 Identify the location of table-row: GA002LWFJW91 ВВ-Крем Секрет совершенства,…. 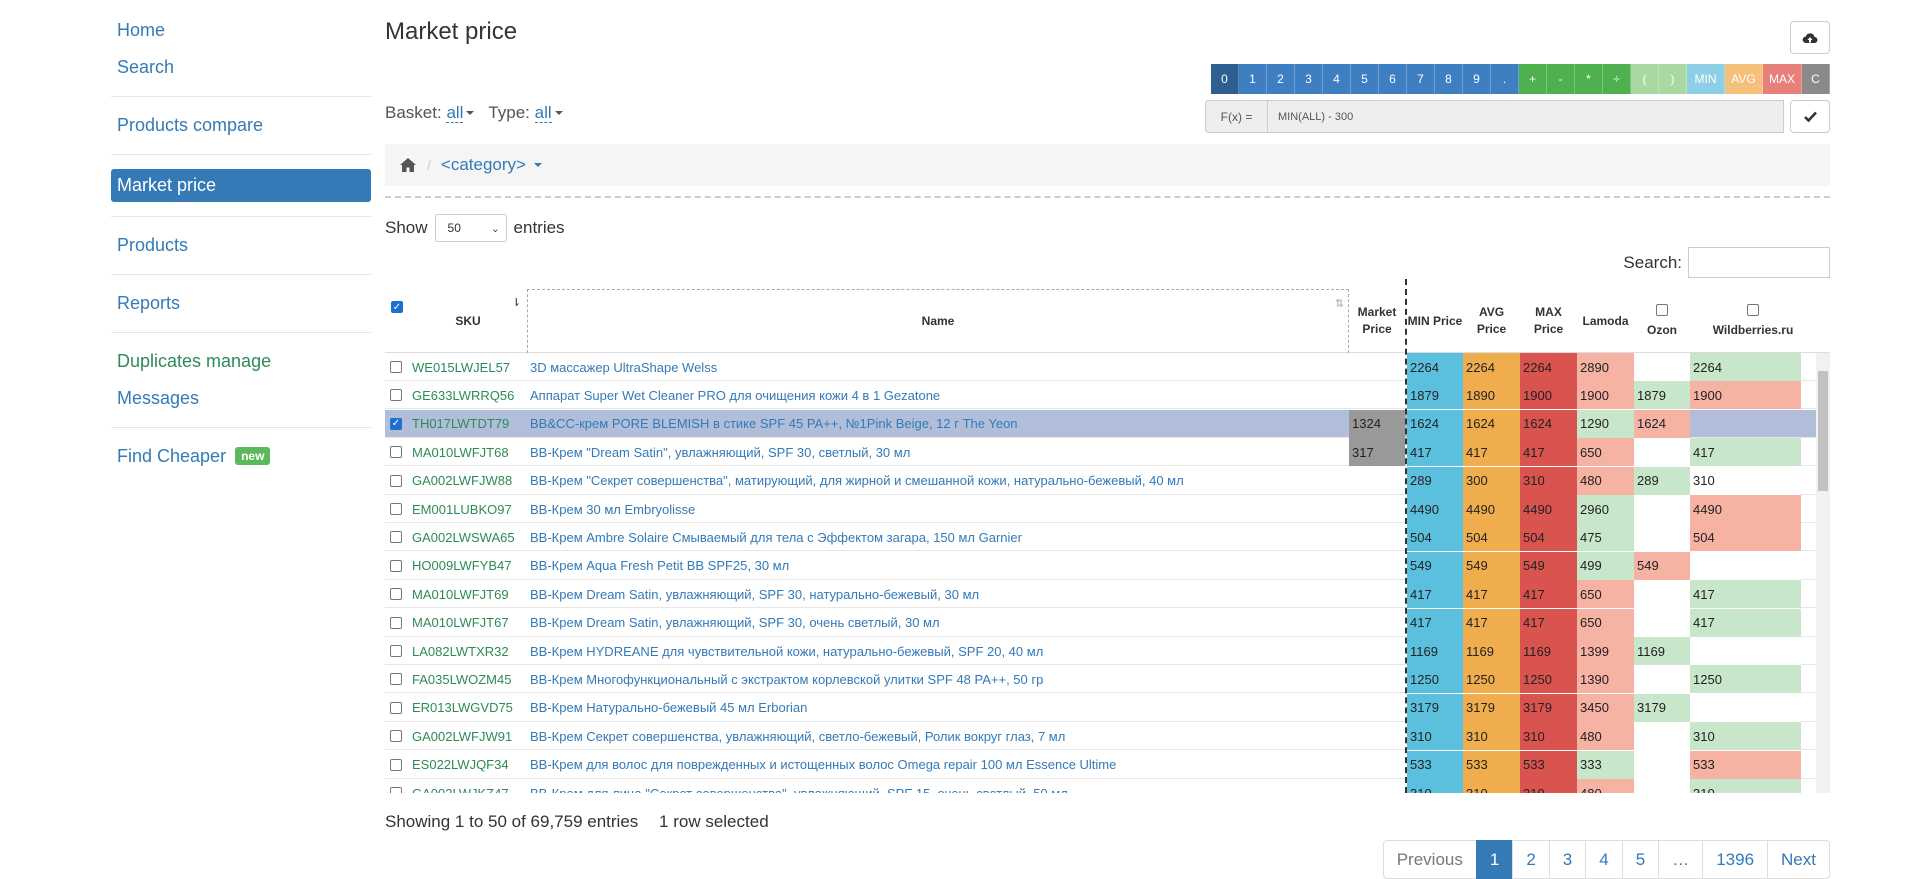
(1107, 736).